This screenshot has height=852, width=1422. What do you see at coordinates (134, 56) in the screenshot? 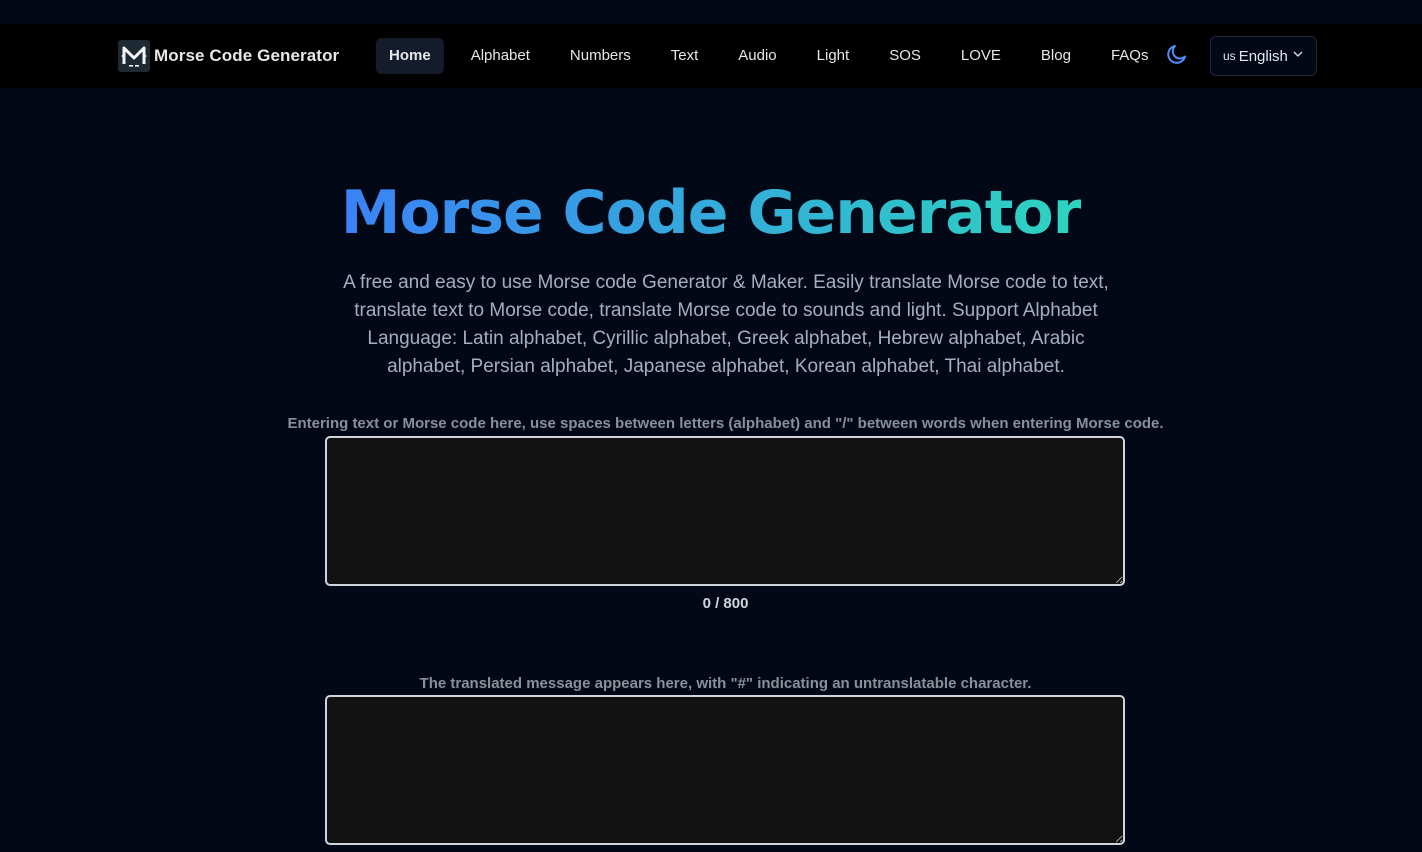
I see `morse-logo-icon` at bounding box center [134, 56].